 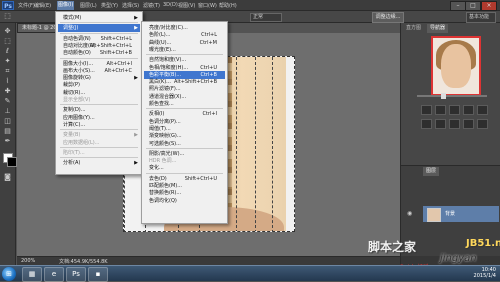 What do you see at coordinates (413, 28) in the screenshot?
I see `tab-histogram: 直方图` at bounding box center [413, 28].